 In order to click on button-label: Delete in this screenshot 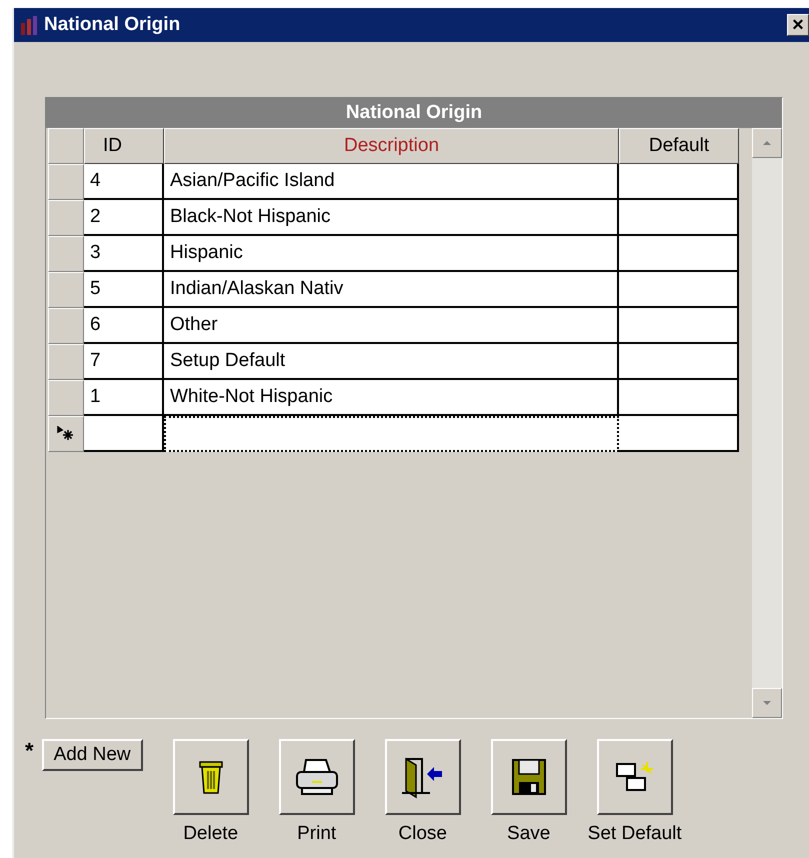, I will do `click(210, 834)`.